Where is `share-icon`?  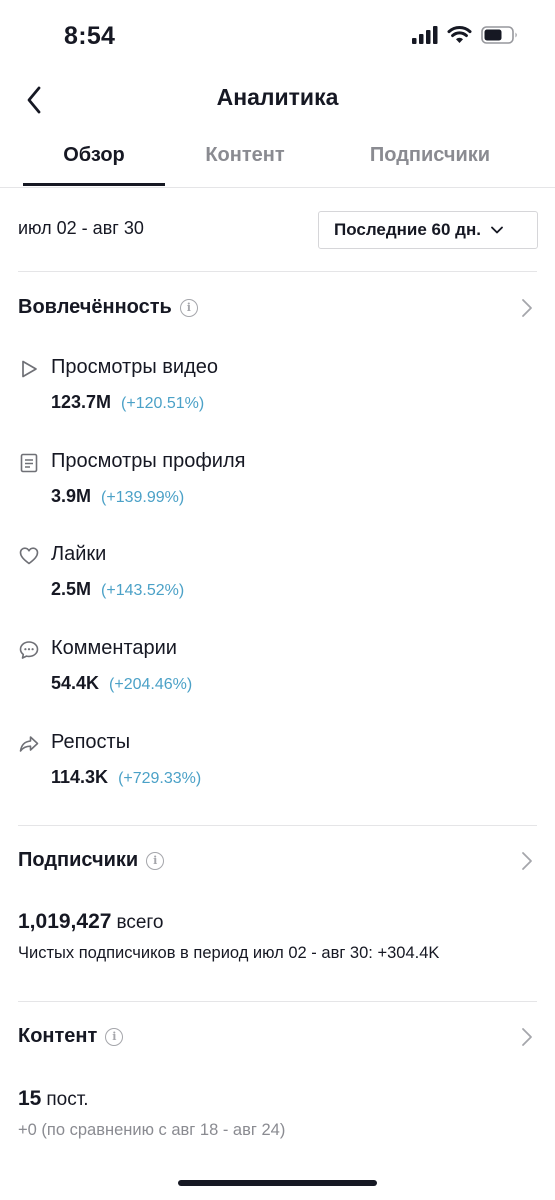 share-icon is located at coordinates (29, 744).